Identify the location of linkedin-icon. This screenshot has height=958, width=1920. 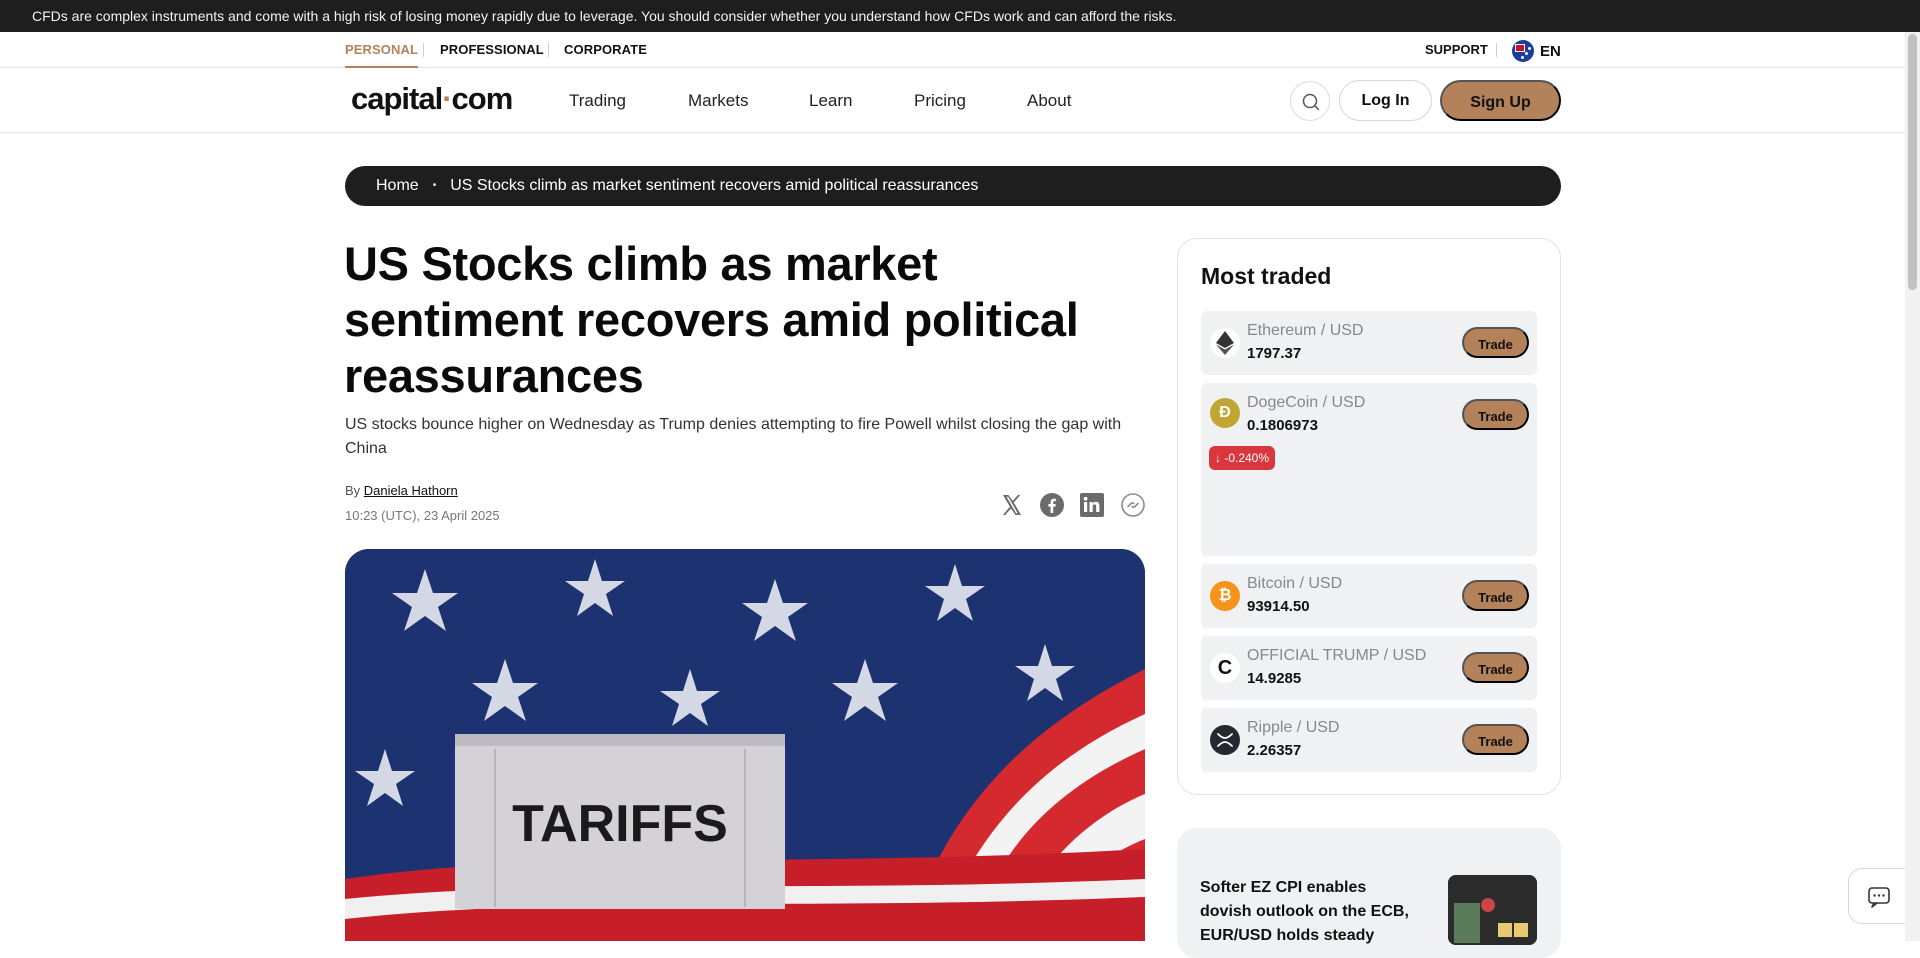
(1092, 505).